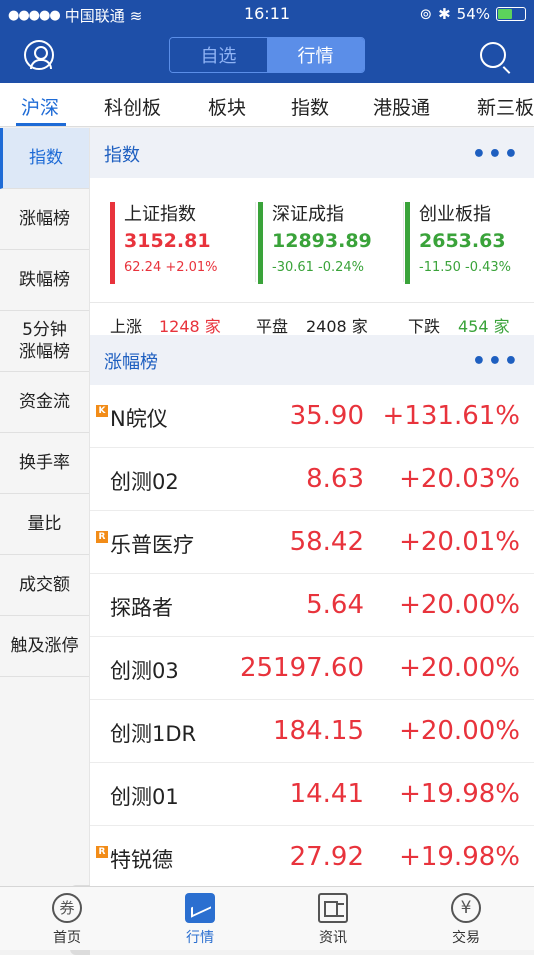 Image resolution: width=534 pixels, height=955 pixels. I want to click on down-label: 下跌, so click(424, 326).